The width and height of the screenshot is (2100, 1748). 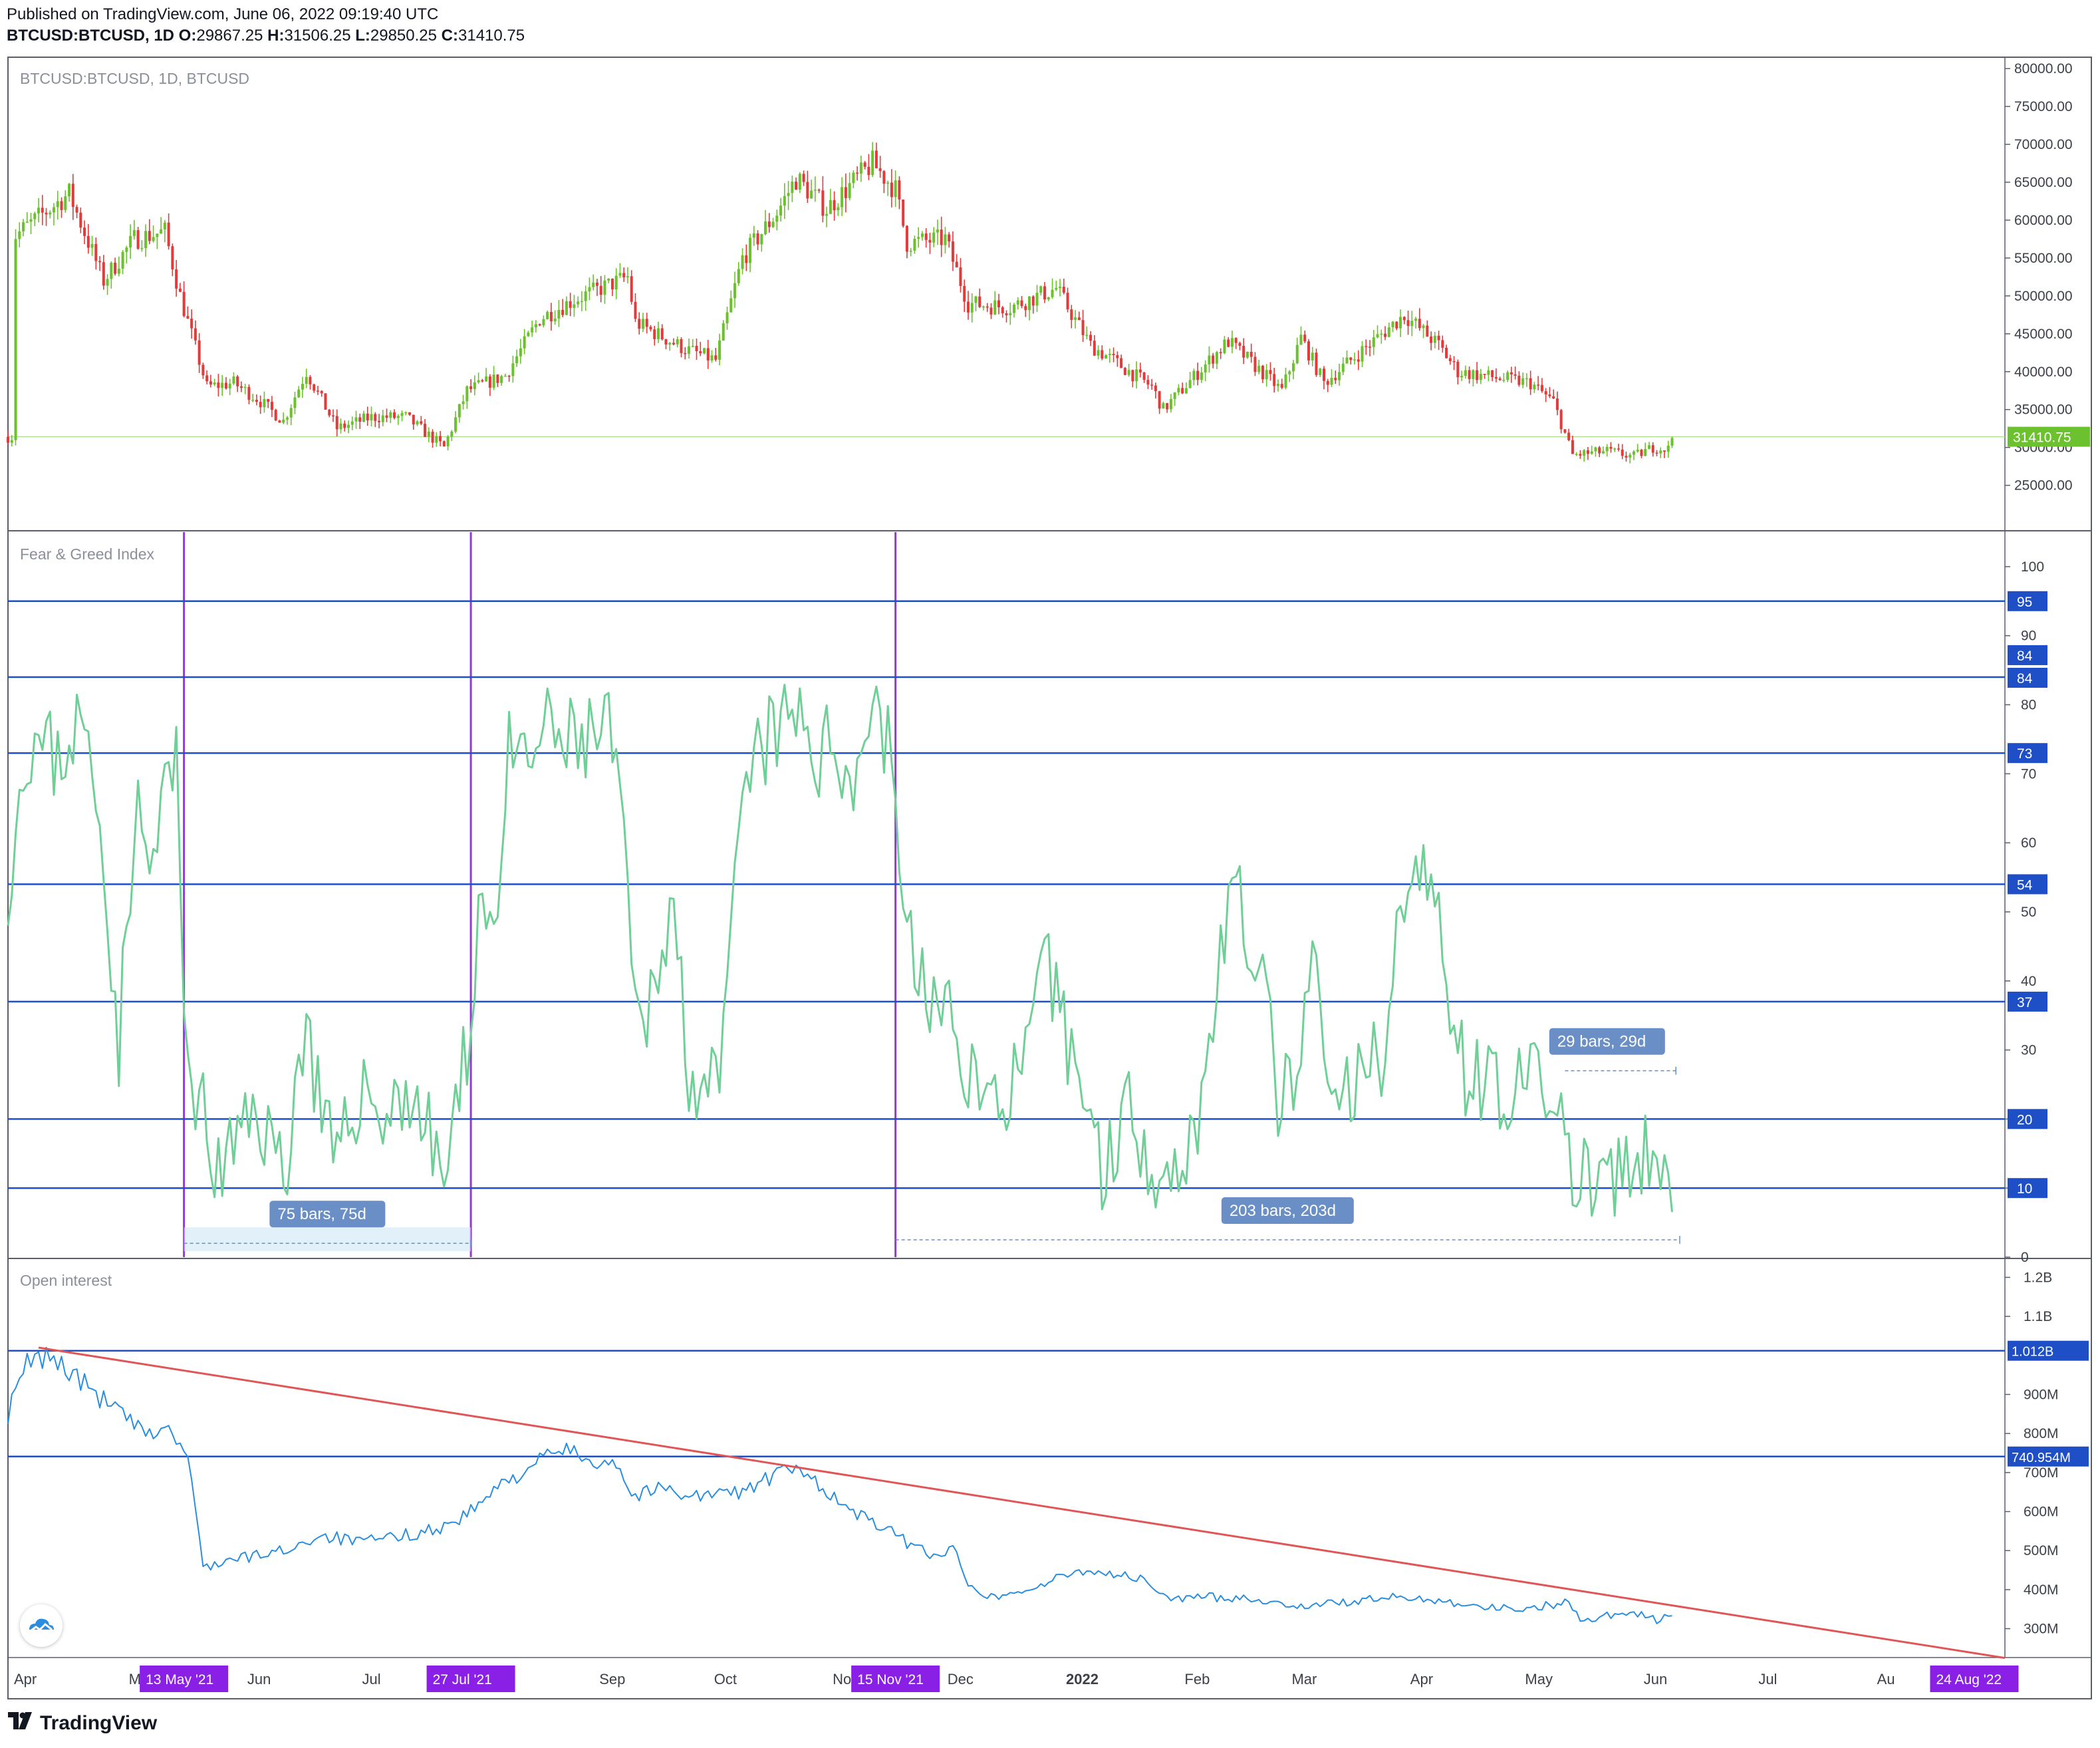 I want to click on range-shade, so click(x=327, y=1239).